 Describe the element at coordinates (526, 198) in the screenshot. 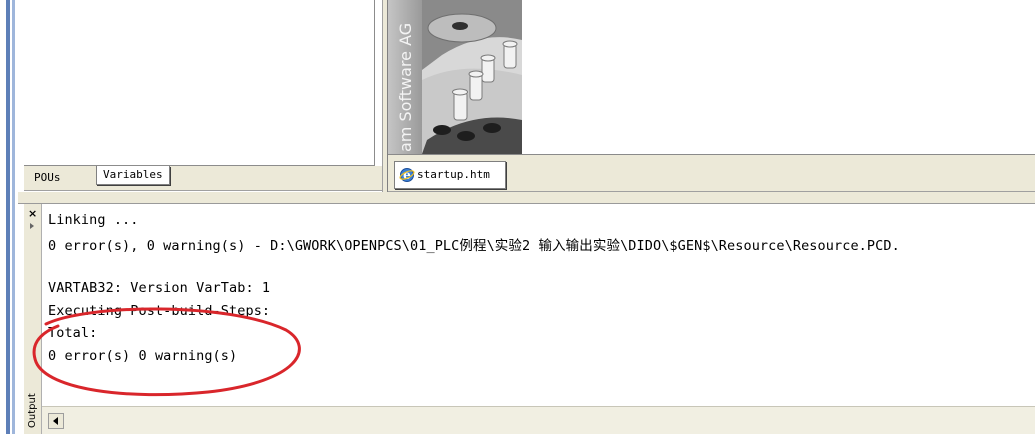

I see `horizontal-splitter` at that location.